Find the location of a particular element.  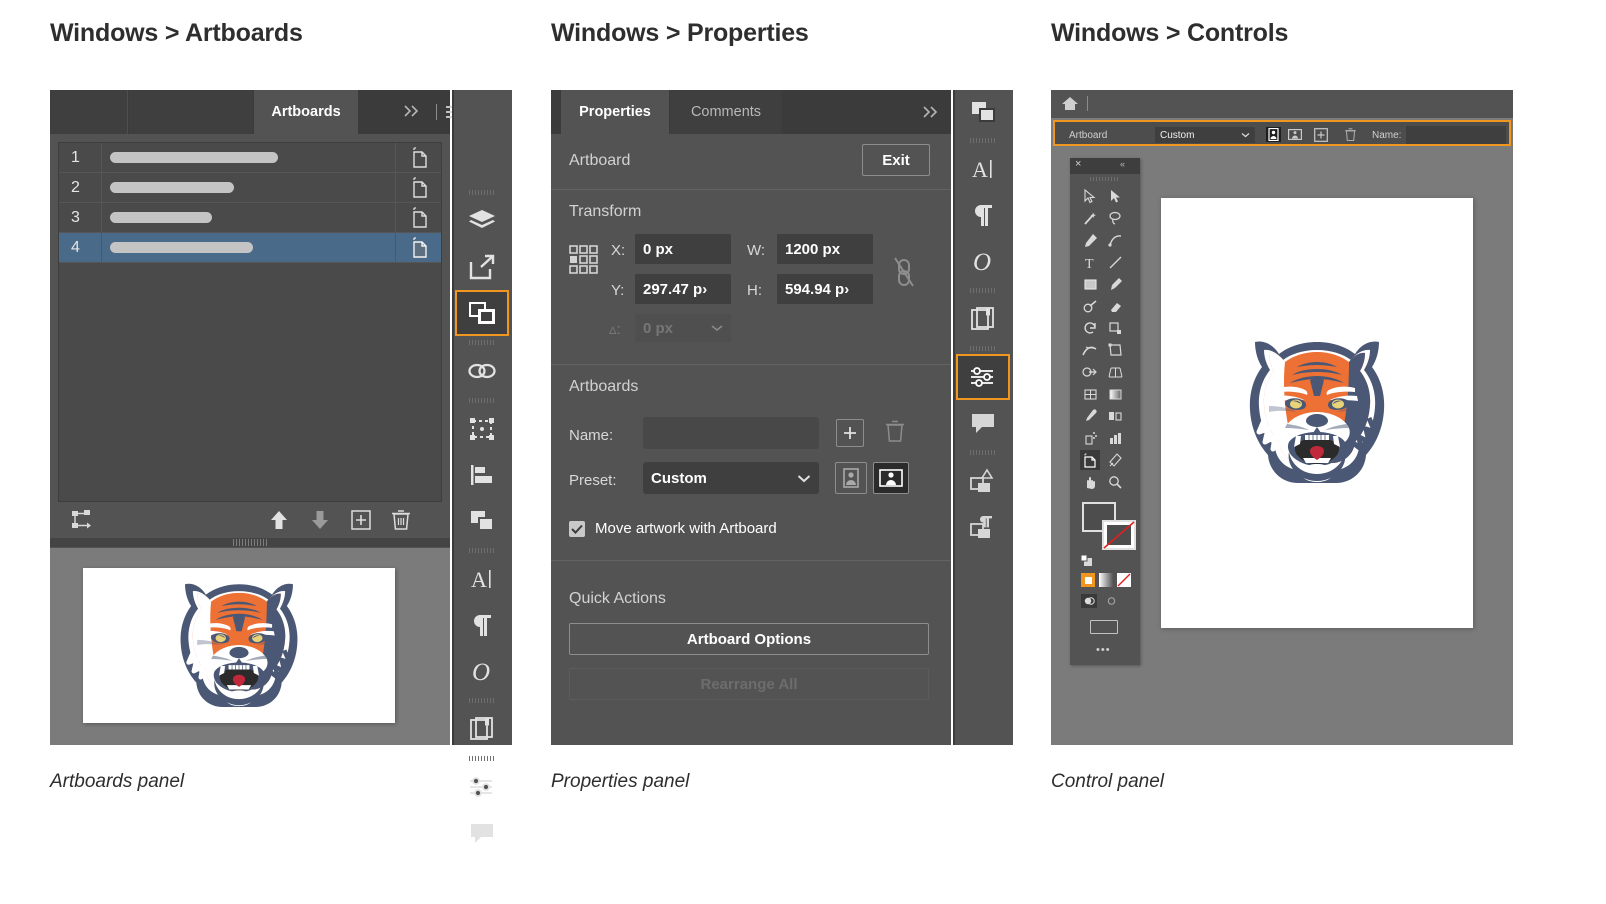

lasso-tool is located at coordinates (1115, 218).